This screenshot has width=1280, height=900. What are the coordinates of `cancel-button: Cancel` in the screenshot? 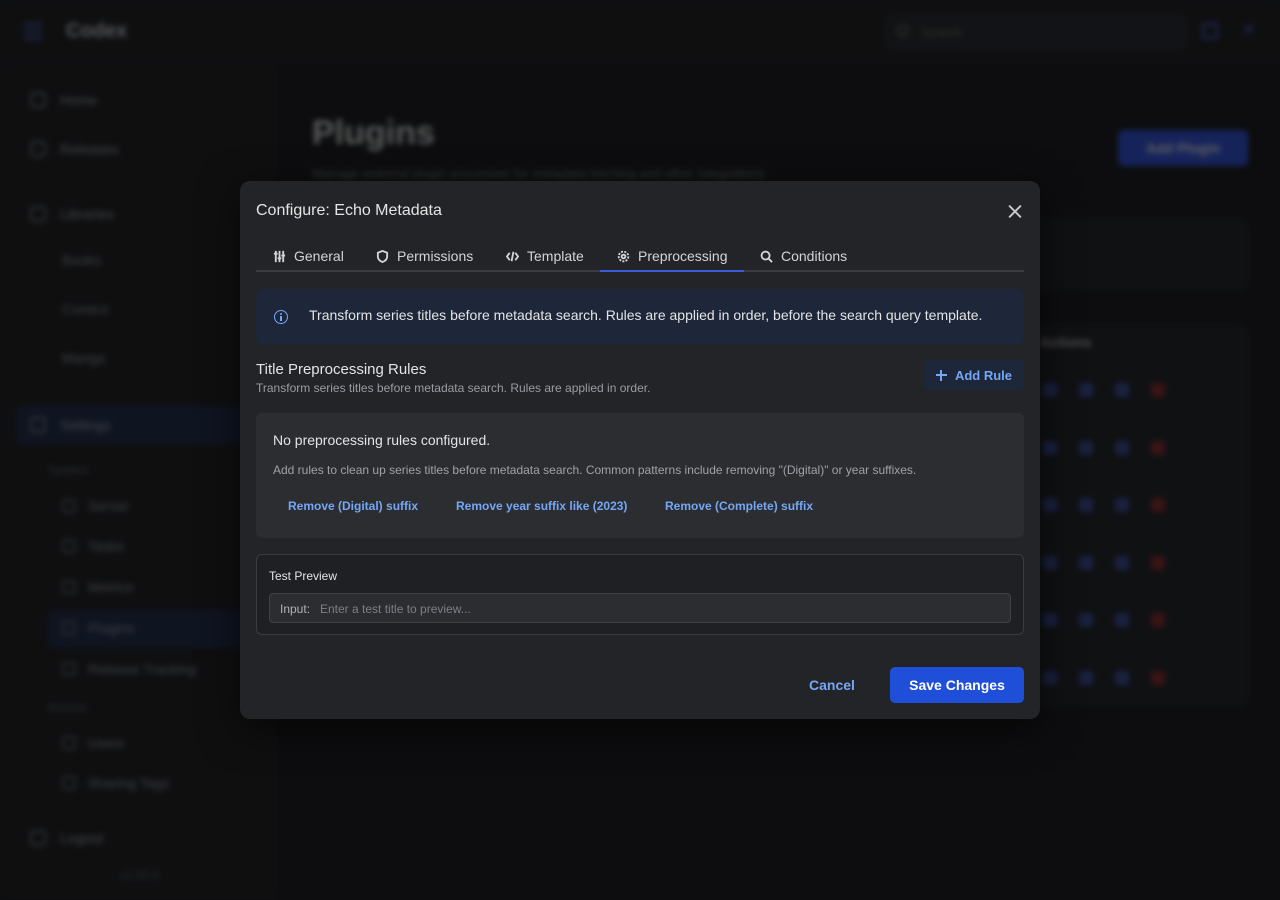 It's located at (832, 685).